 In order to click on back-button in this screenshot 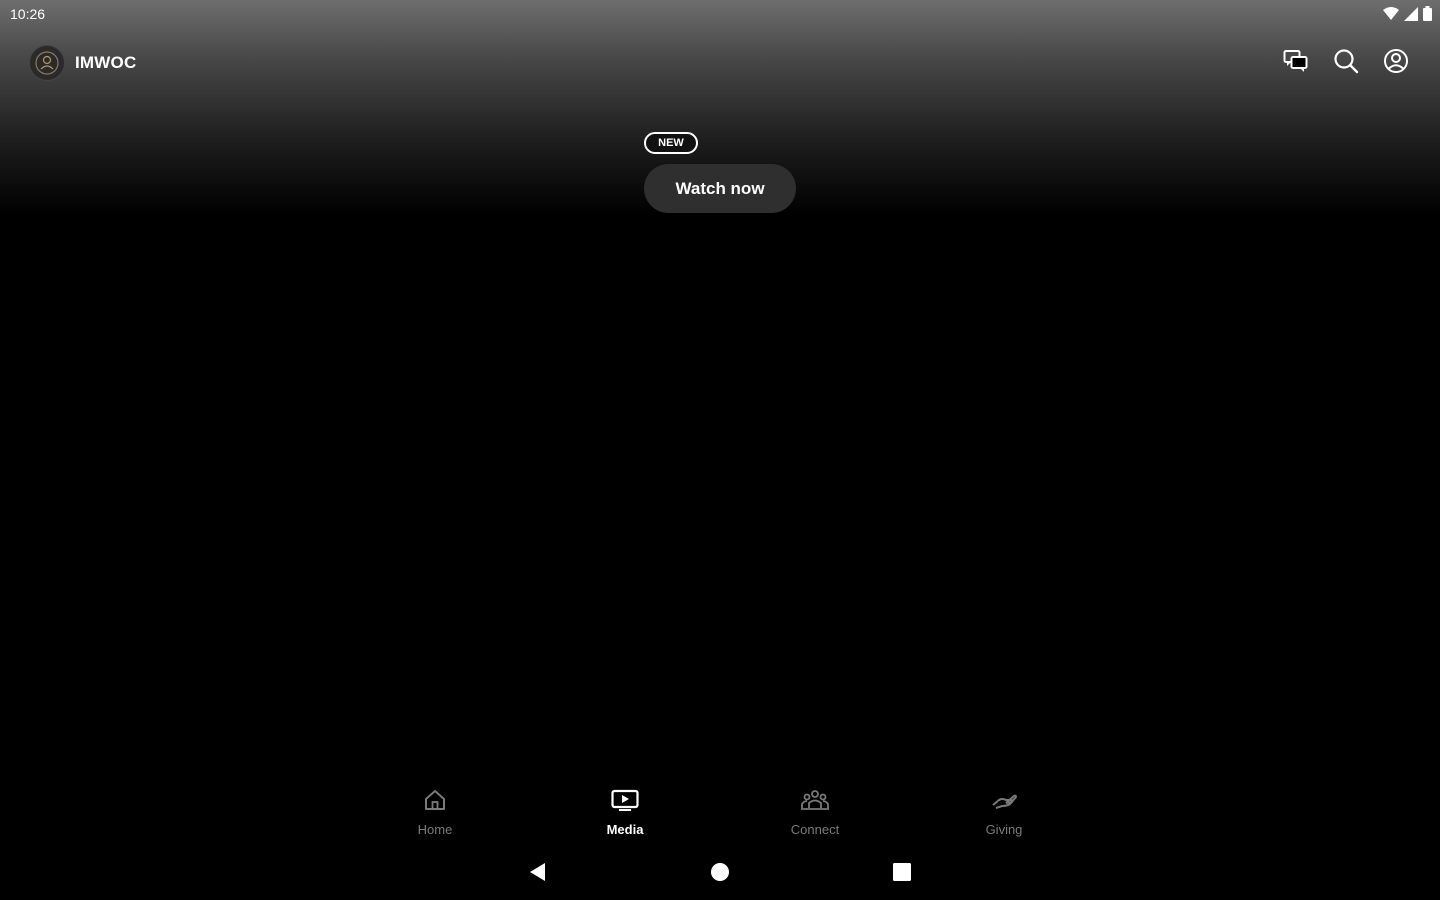, I will do `click(538, 874)`.